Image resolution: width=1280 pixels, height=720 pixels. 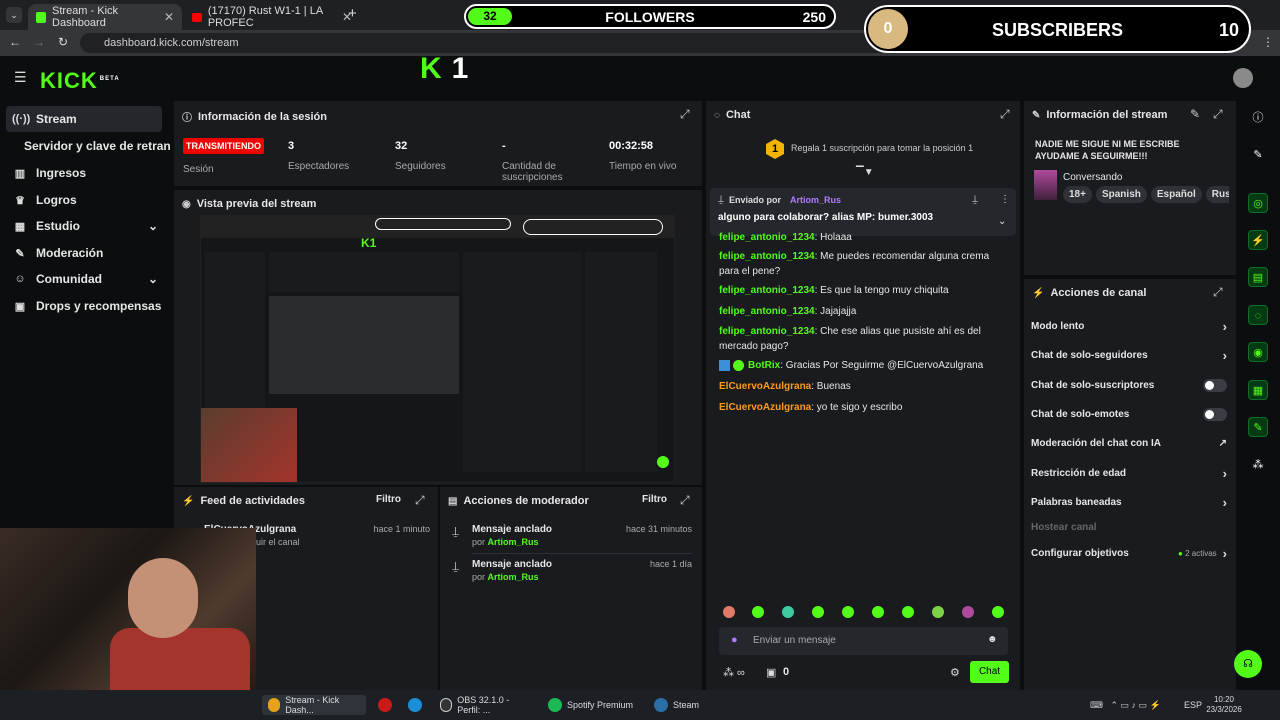 What do you see at coordinates (975, 199) in the screenshot?
I see `pin-toggle-icon: ⍊` at bounding box center [975, 199].